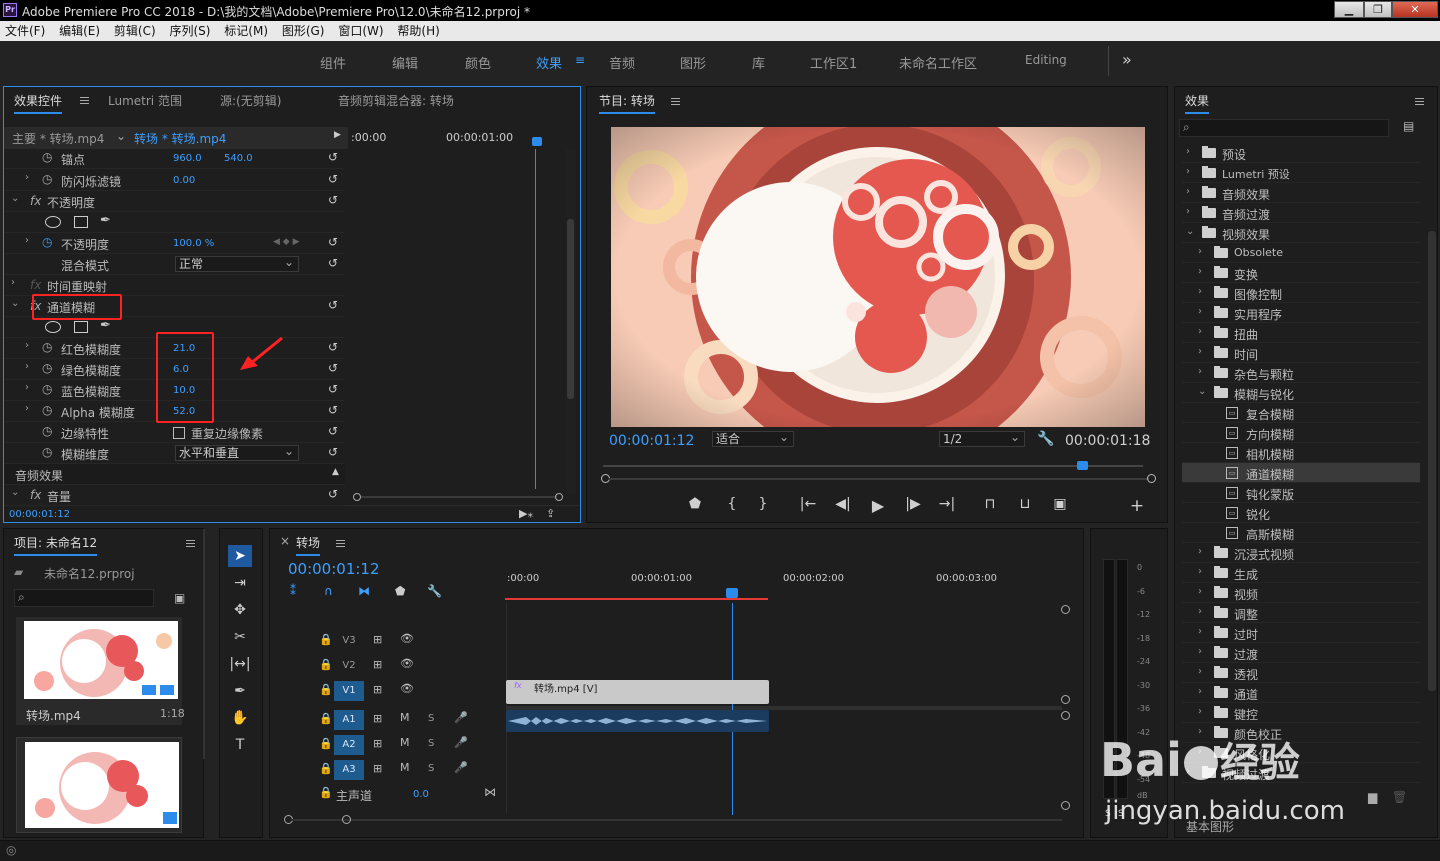 This screenshot has width=1440, height=861. What do you see at coordinates (732, 504) in the screenshot?
I see `mark-in-icon: {` at bounding box center [732, 504].